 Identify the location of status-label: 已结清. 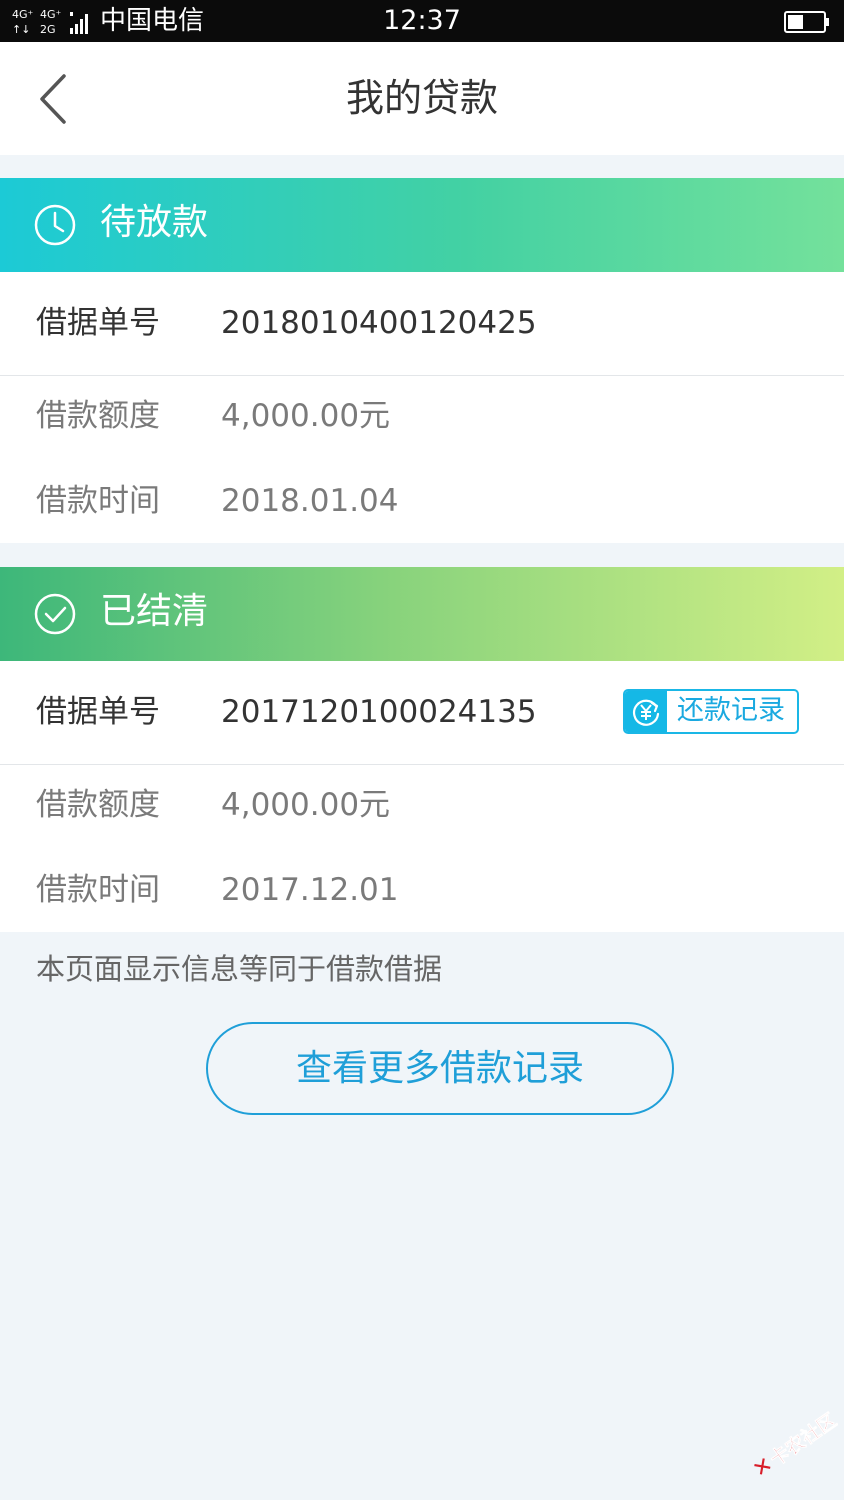
(154, 611).